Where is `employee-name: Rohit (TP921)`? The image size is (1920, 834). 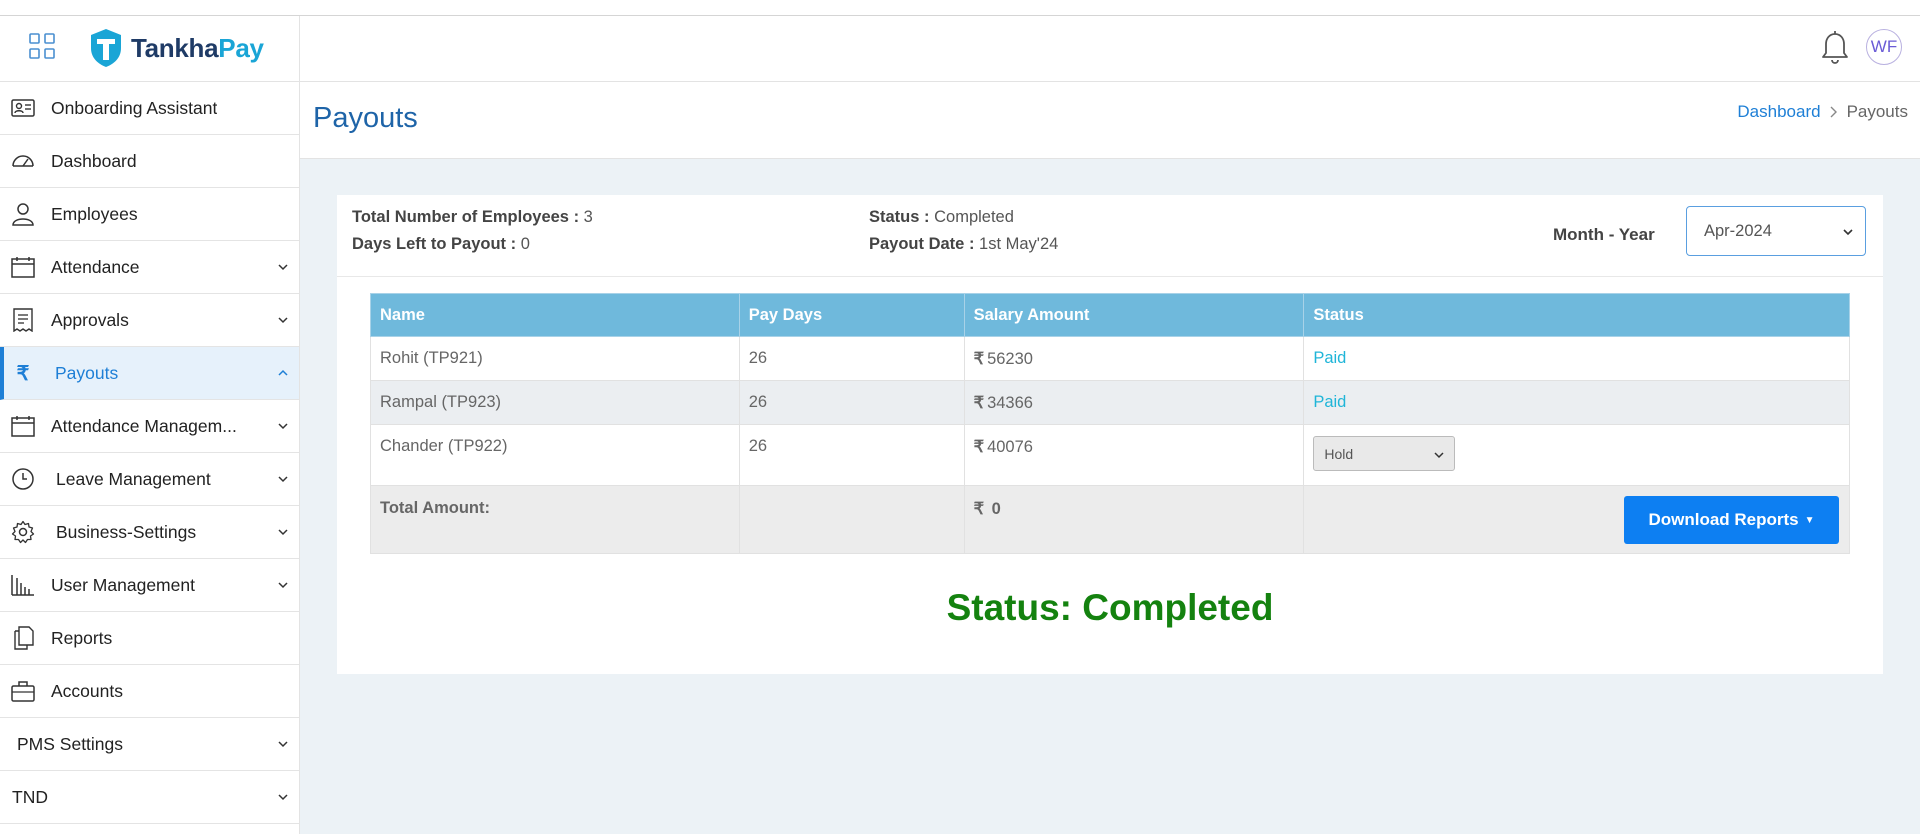
employee-name: Rohit (TP921) is located at coordinates (555, 358).